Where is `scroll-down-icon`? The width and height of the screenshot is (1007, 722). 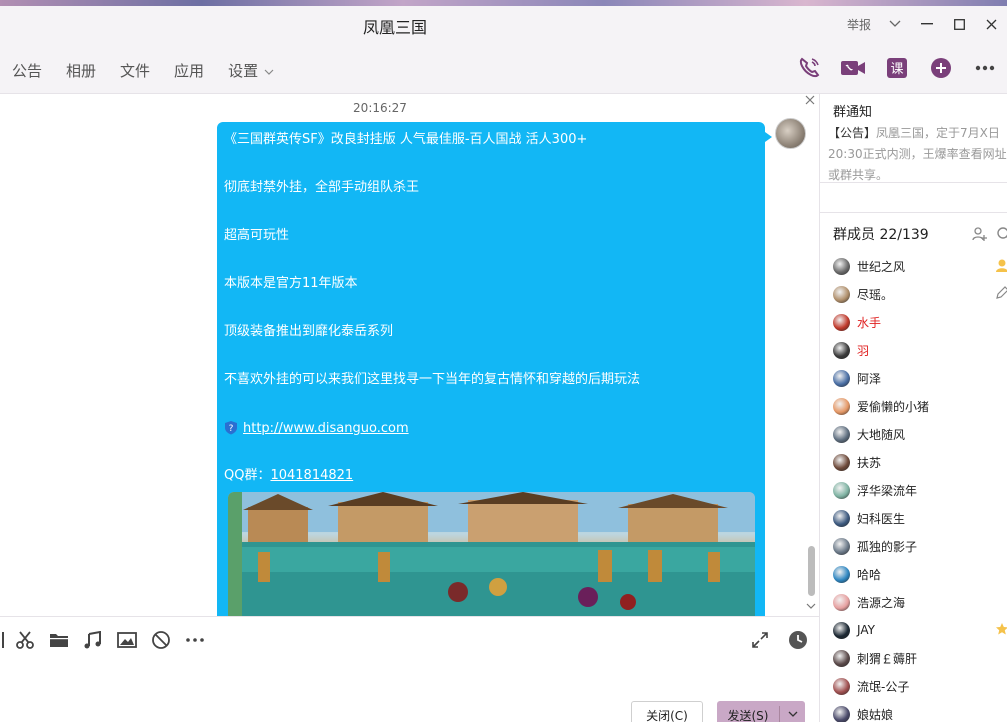
scroll-down-icon is located at coordinates (811, 607).